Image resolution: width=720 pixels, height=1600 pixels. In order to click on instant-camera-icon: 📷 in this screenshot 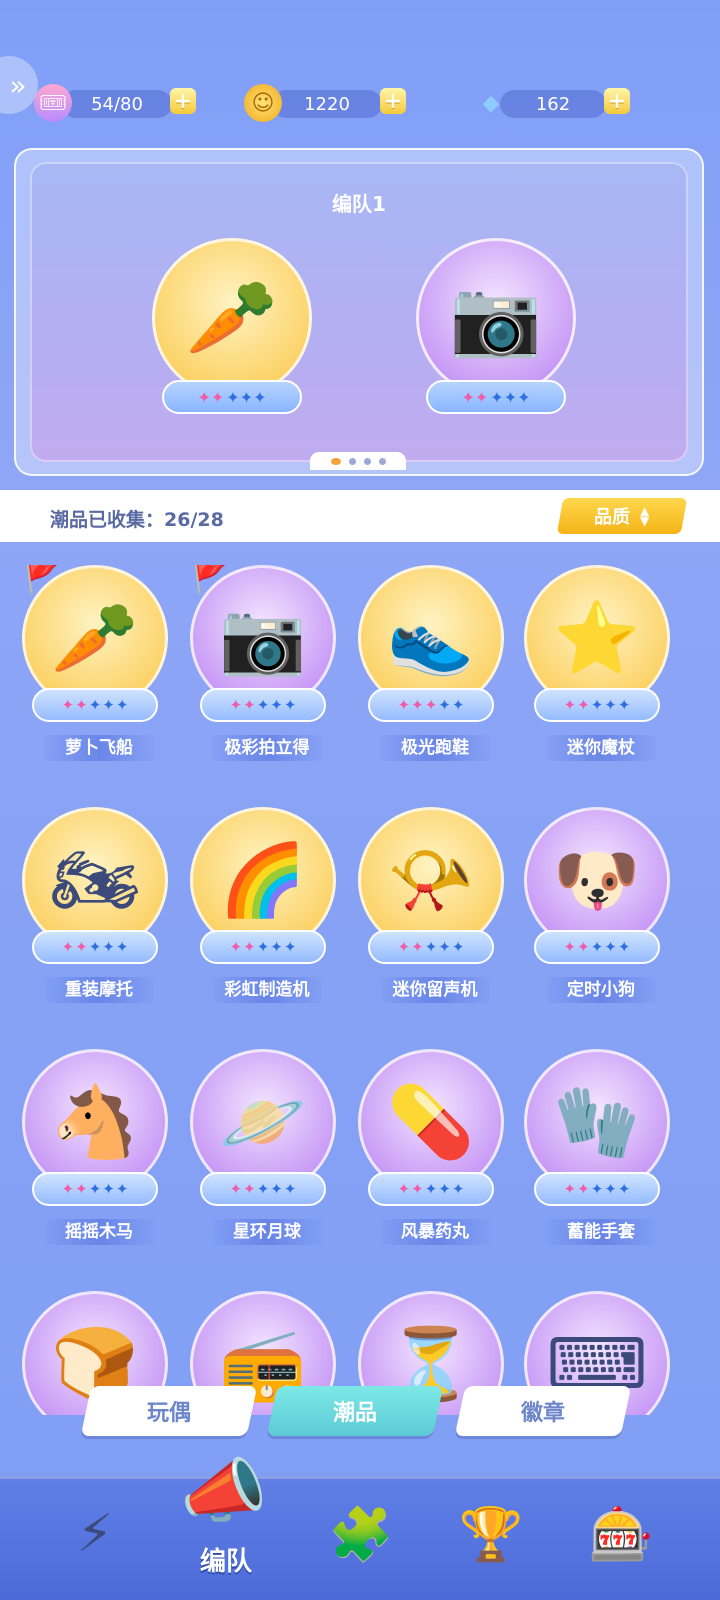, I will do `click(496, 317)`.